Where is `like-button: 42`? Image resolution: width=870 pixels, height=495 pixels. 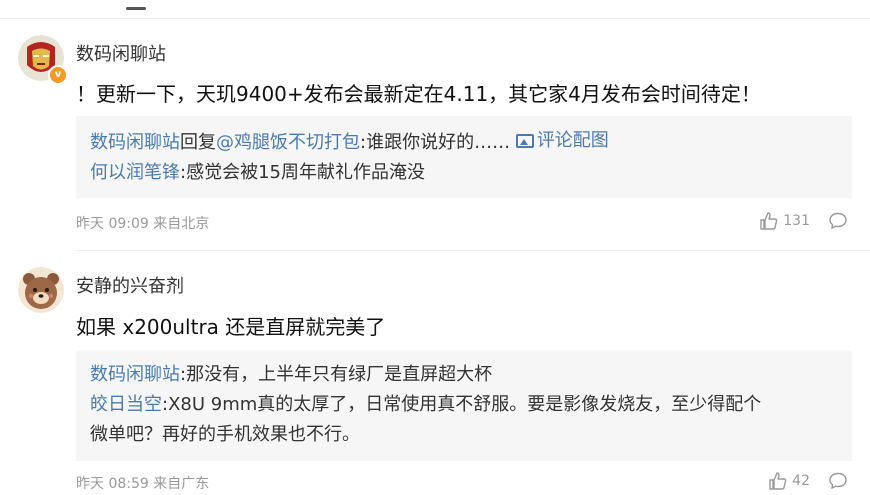
like-button: 42 is located at coordinates (789, 481).